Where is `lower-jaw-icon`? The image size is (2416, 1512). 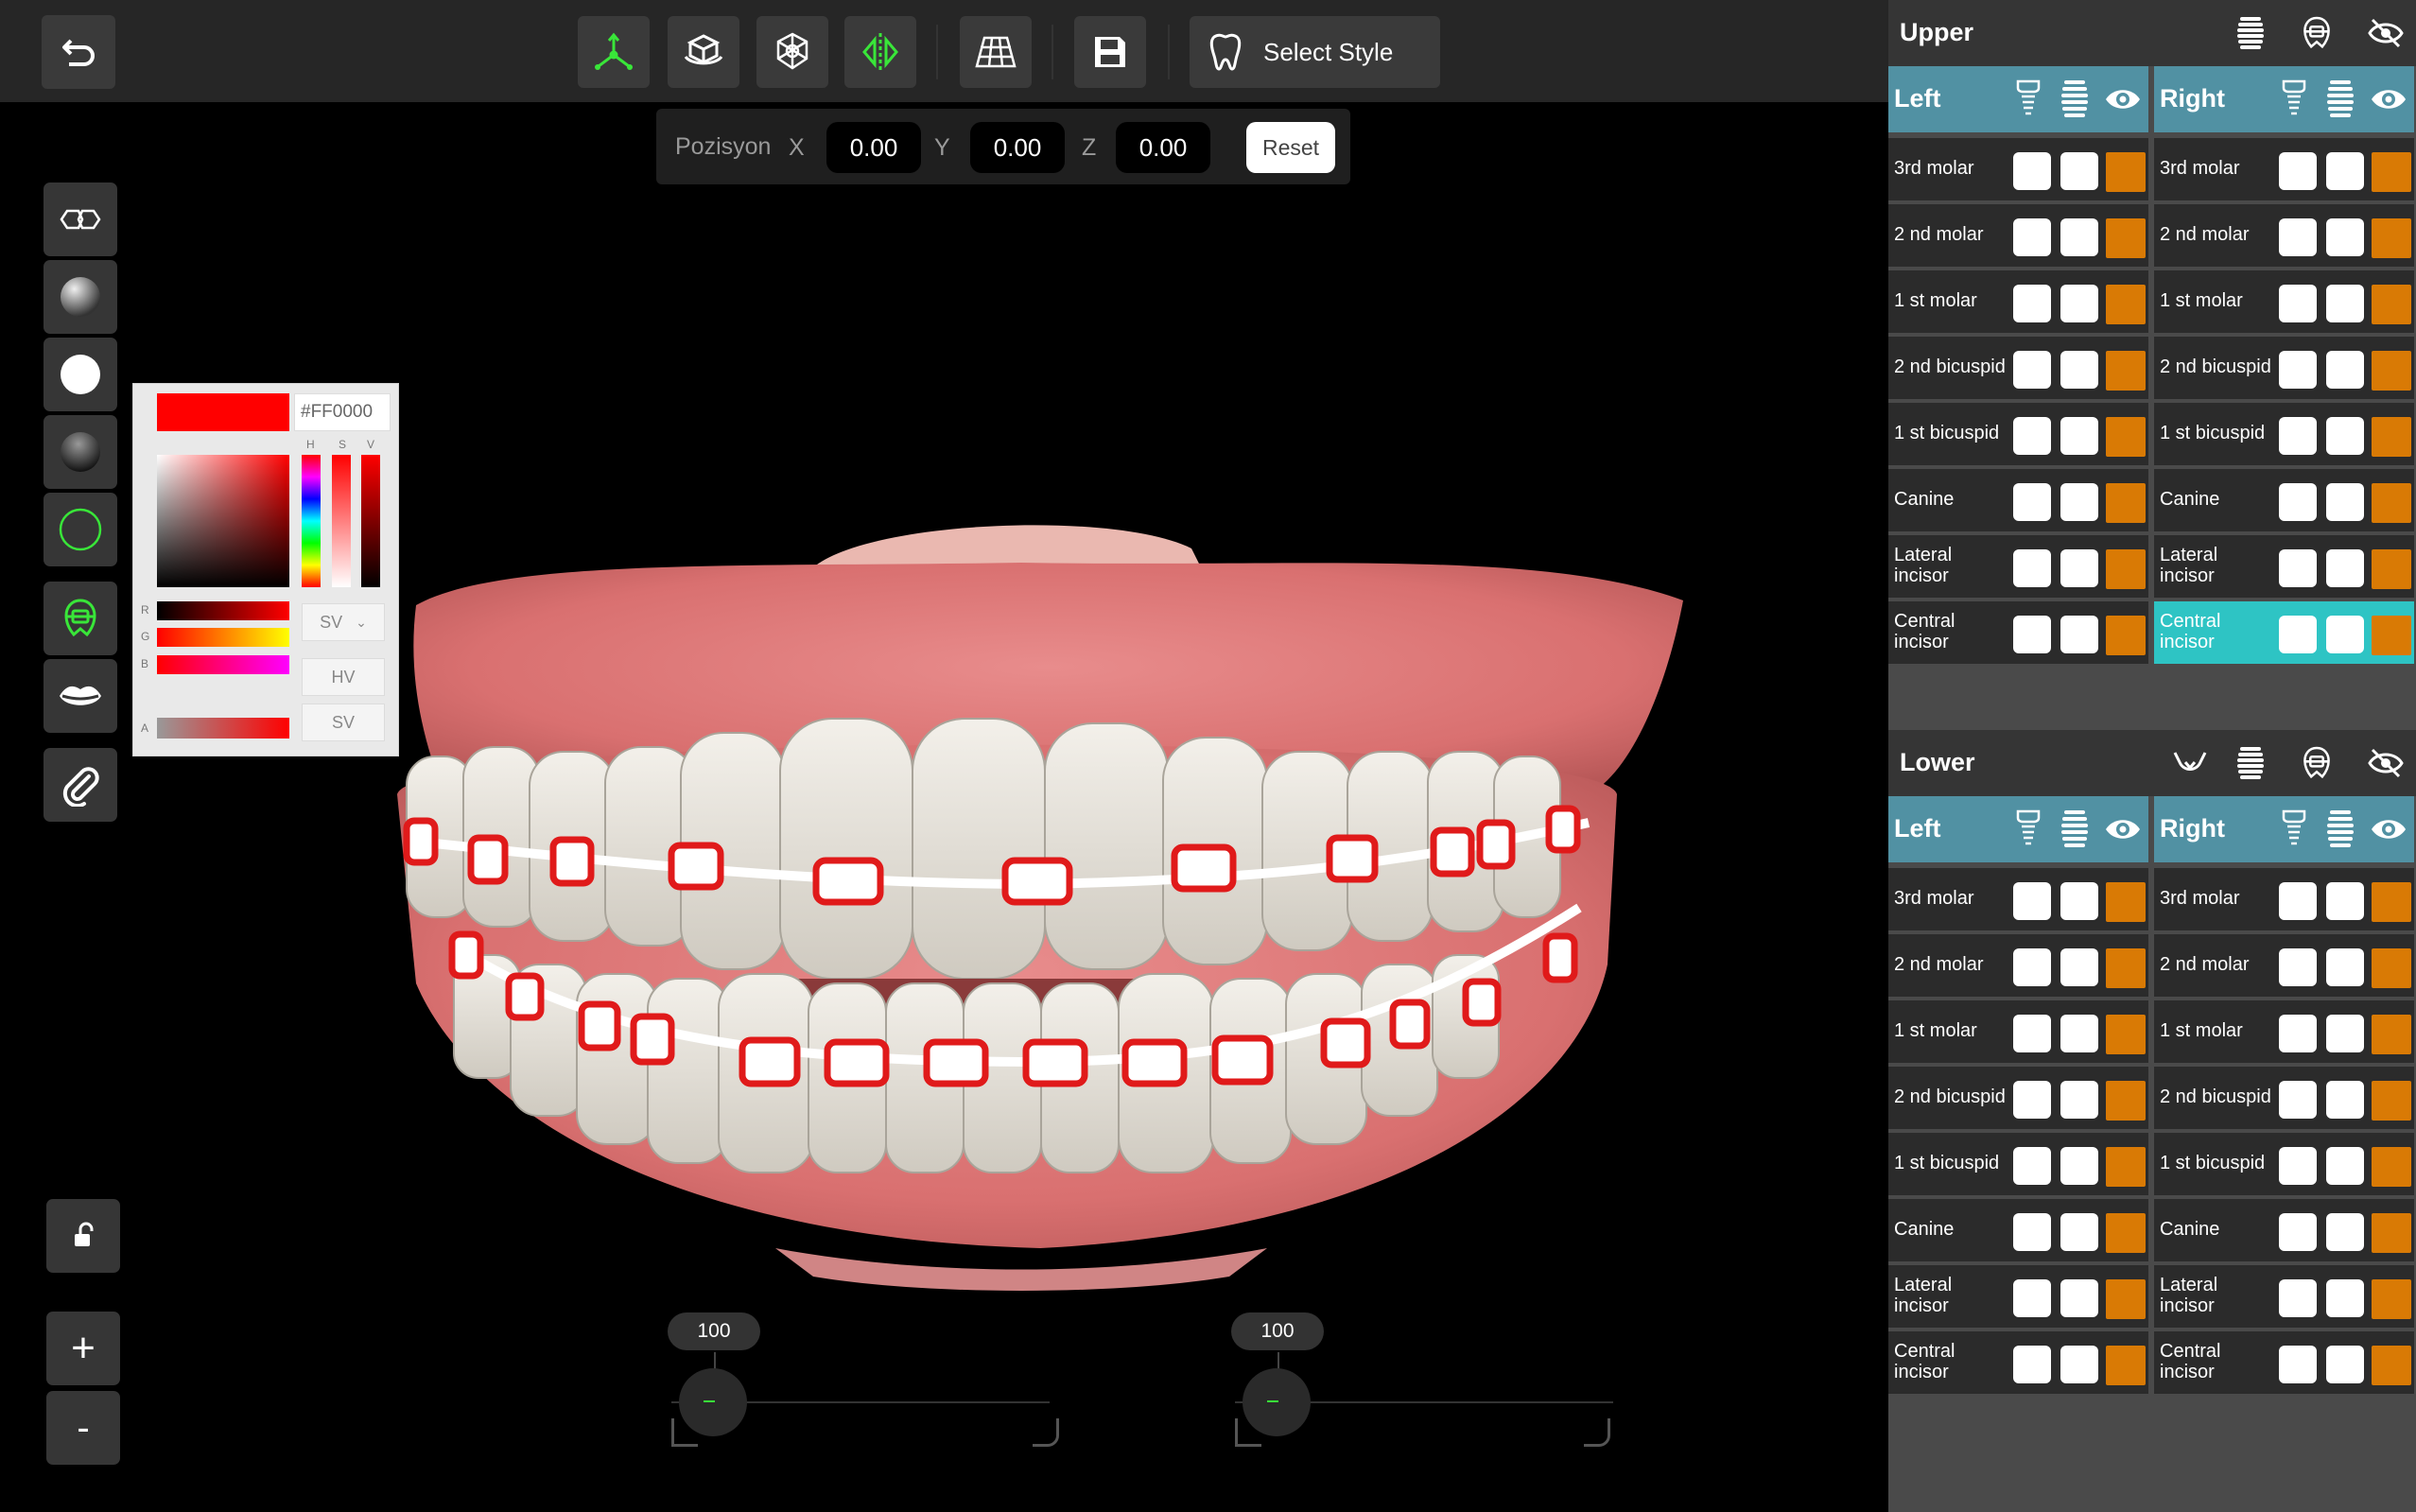 lower-jaw-icon is located at coordinates (2190, 764).